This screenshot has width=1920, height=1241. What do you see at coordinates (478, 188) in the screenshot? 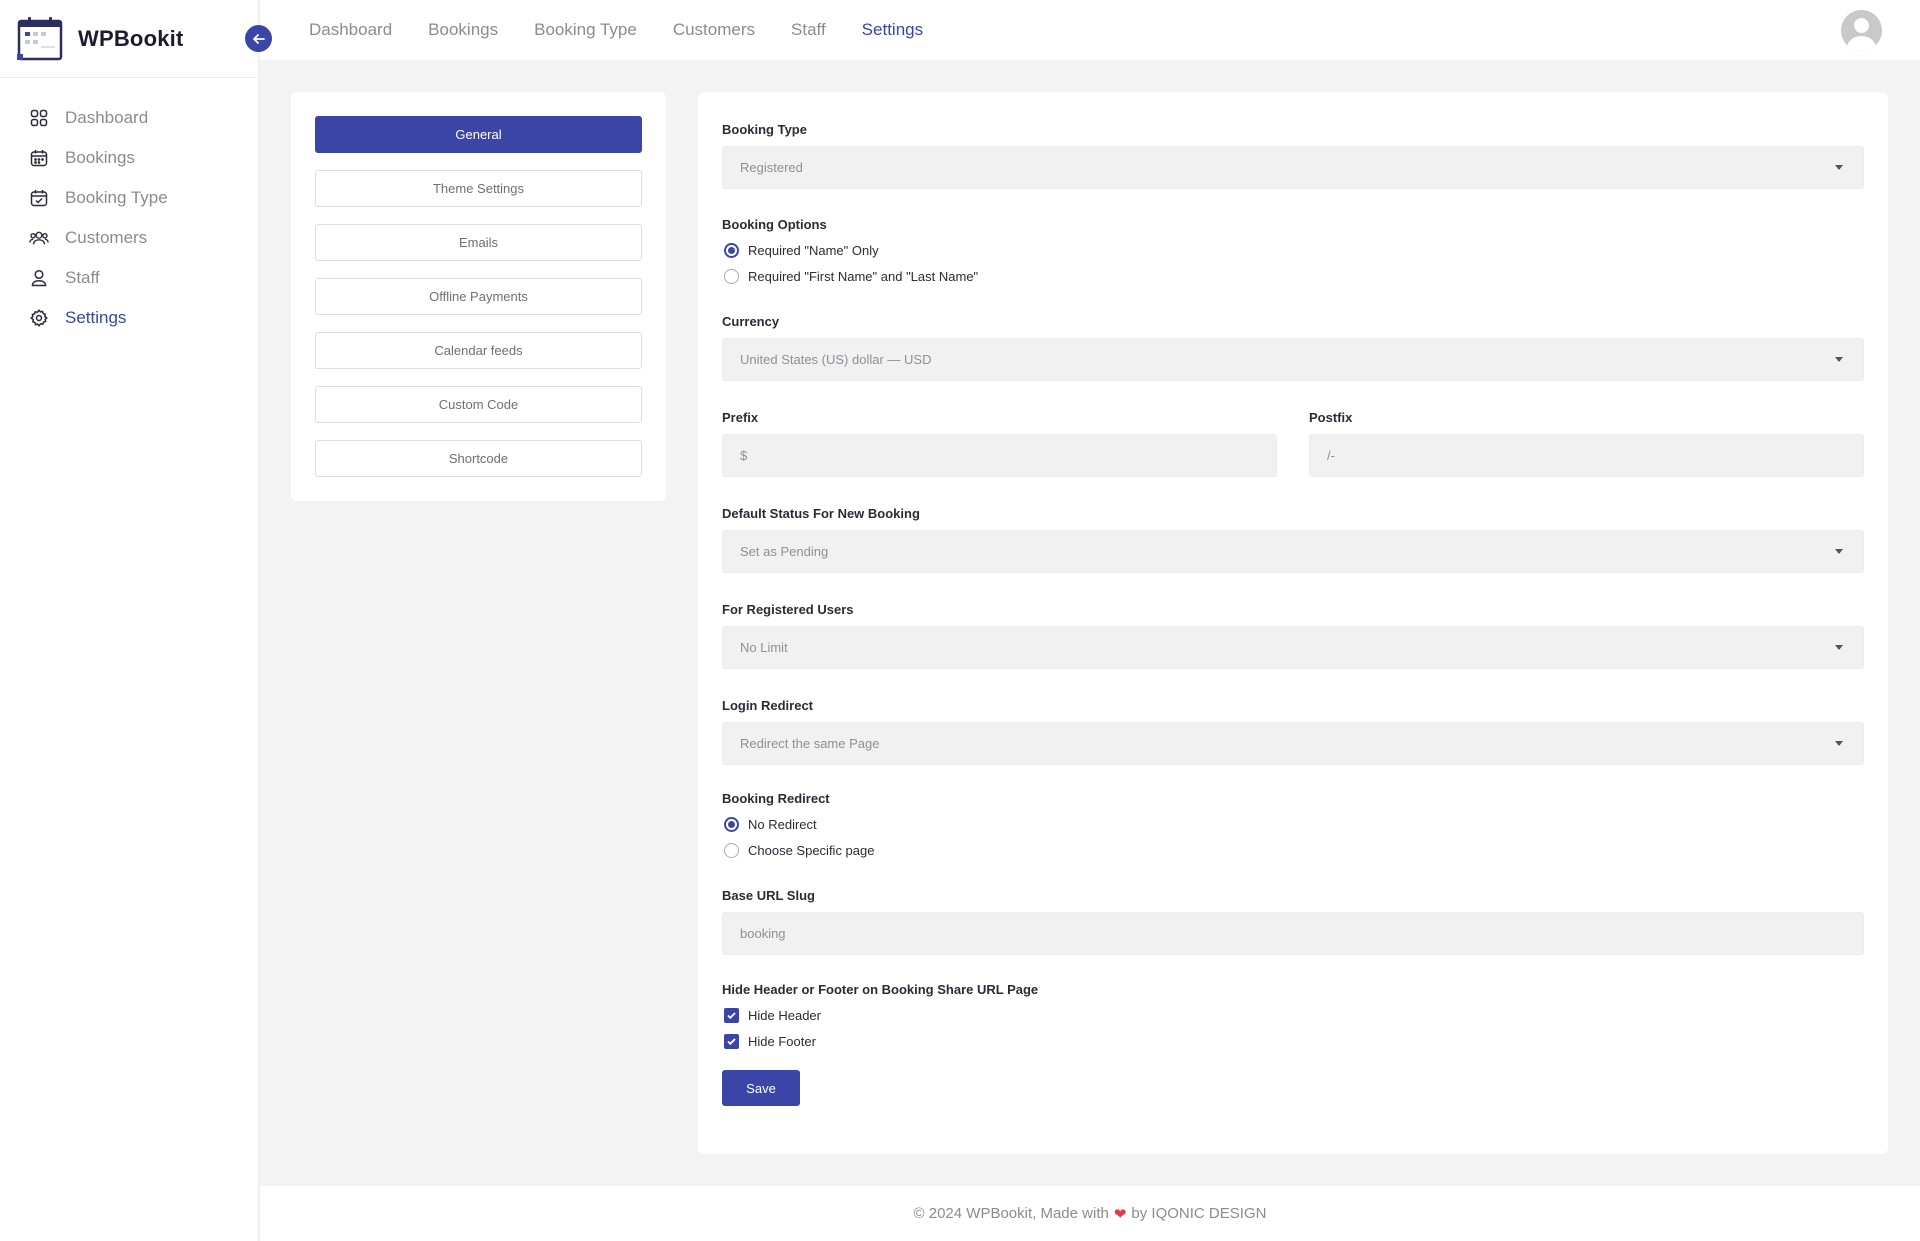
I see `settings-tab-theme-settings: Theme Settings` at bounding box center [478, 188].